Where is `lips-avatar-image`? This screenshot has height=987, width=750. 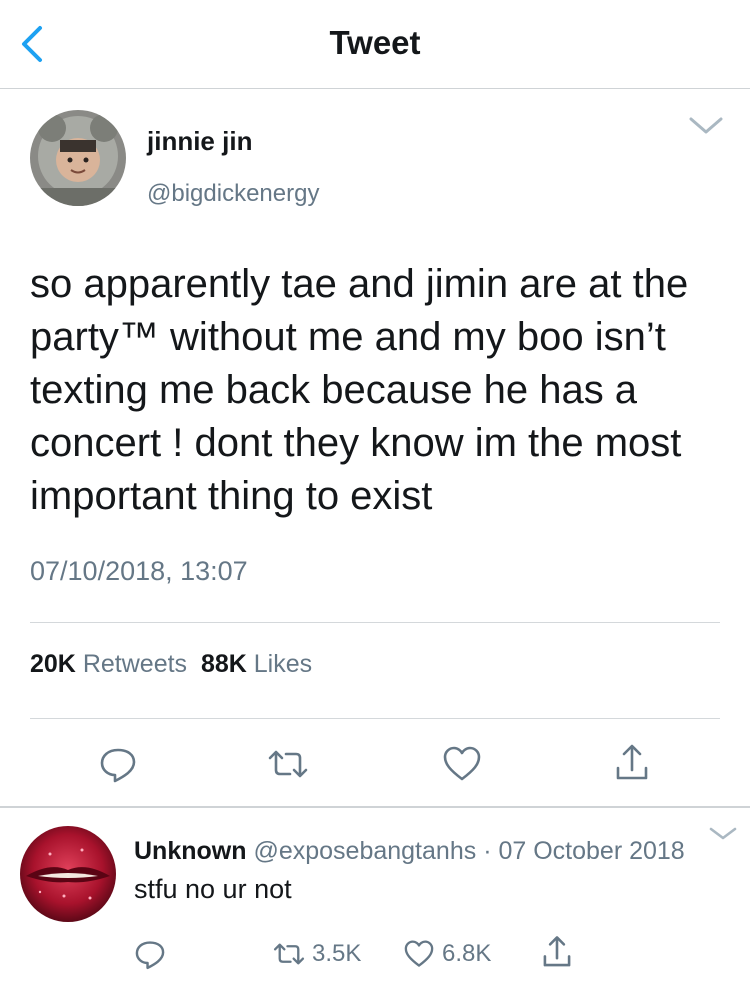 lips-avatar-image is located at coordinates (68, 874).